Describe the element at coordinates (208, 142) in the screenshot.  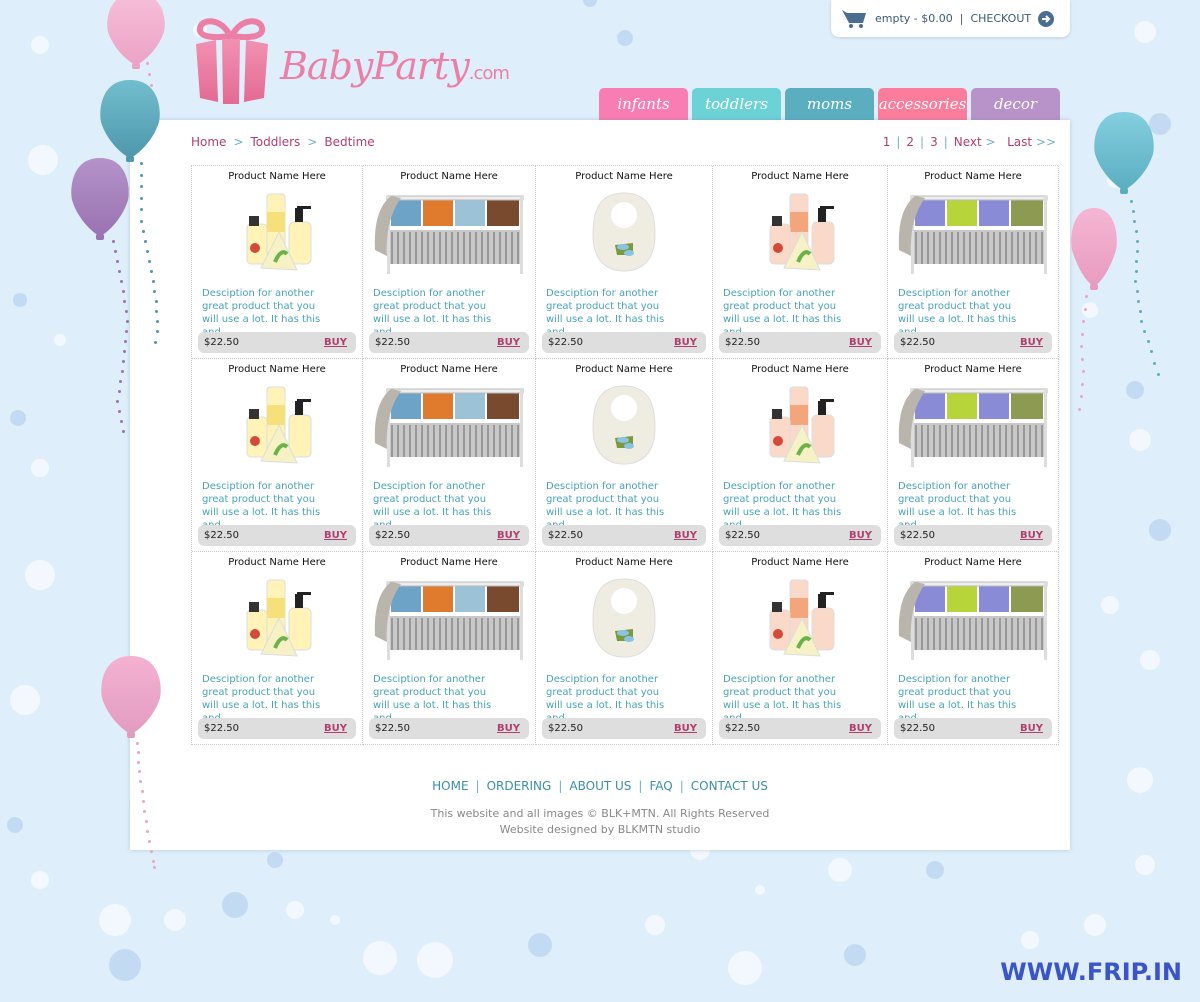
I see `breadcrumb-home: Home` at that location.